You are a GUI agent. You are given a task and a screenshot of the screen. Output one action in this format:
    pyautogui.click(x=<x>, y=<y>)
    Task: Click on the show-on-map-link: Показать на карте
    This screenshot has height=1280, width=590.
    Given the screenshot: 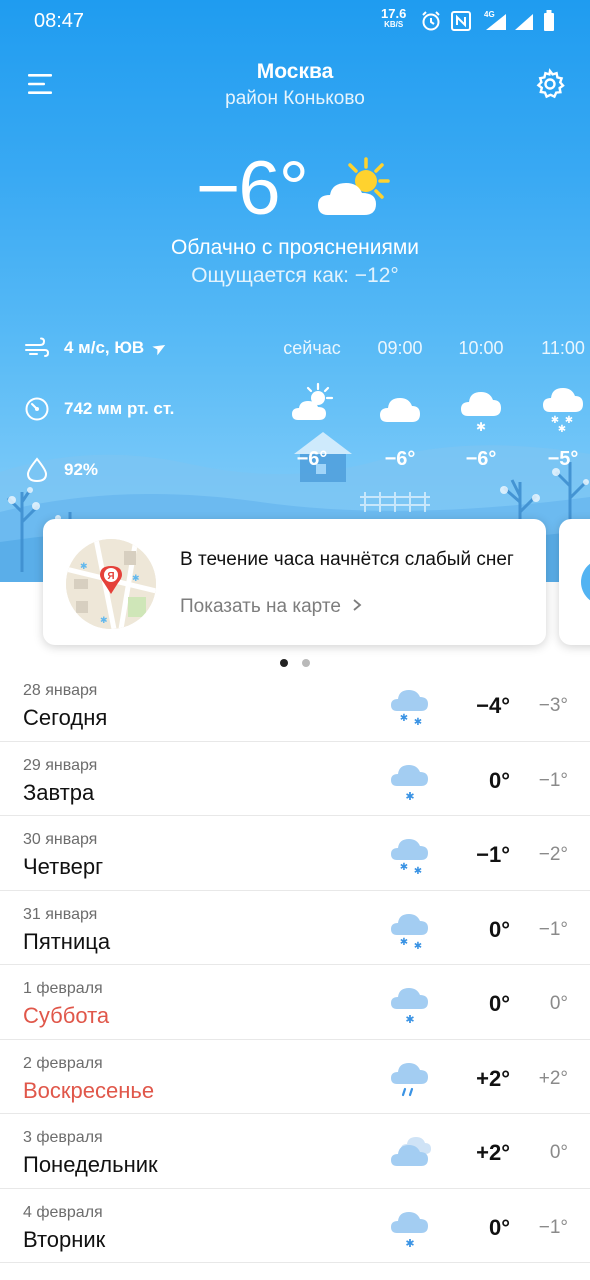 What is the action you would take?
    pyautogui.click(x=271, y=607)
    